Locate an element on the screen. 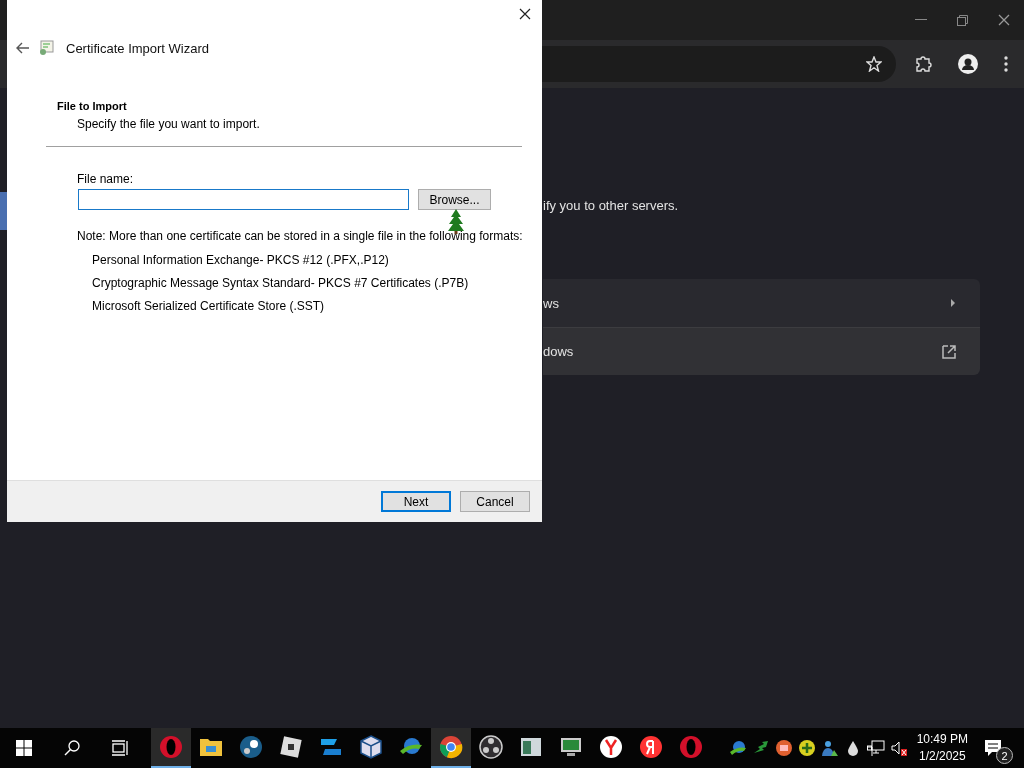 This screenshot has width=1024, height=768. field-label: File name: is located at coordinates (106, 179).